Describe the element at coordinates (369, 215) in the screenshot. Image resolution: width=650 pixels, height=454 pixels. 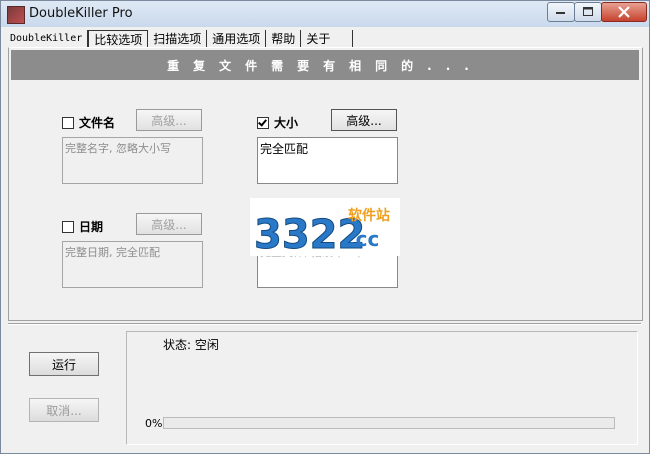
I see `svg-text: 软件站` at that location.